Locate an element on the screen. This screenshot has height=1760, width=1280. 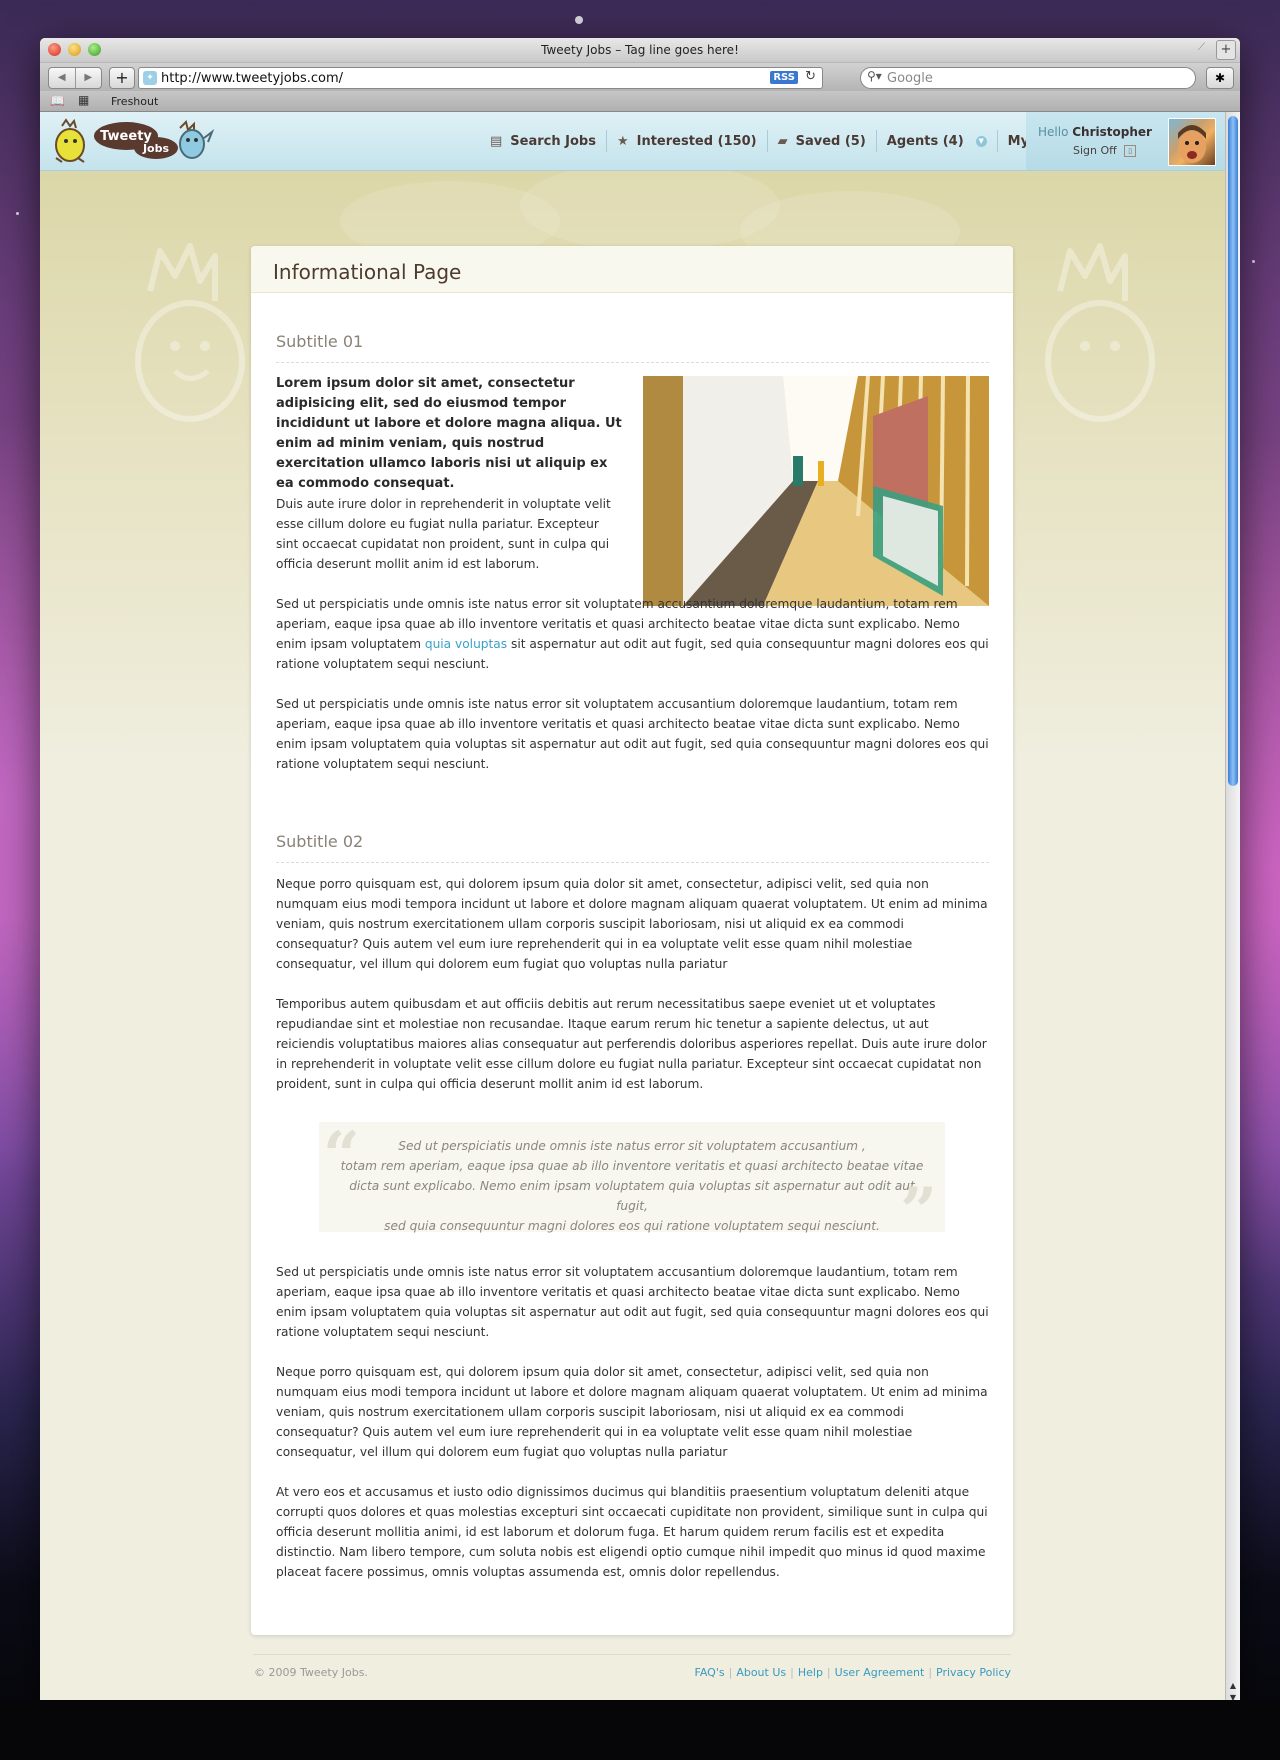
bookmarks-bar: 📖 ▦ Freshout is located at coordinates (640, 101).